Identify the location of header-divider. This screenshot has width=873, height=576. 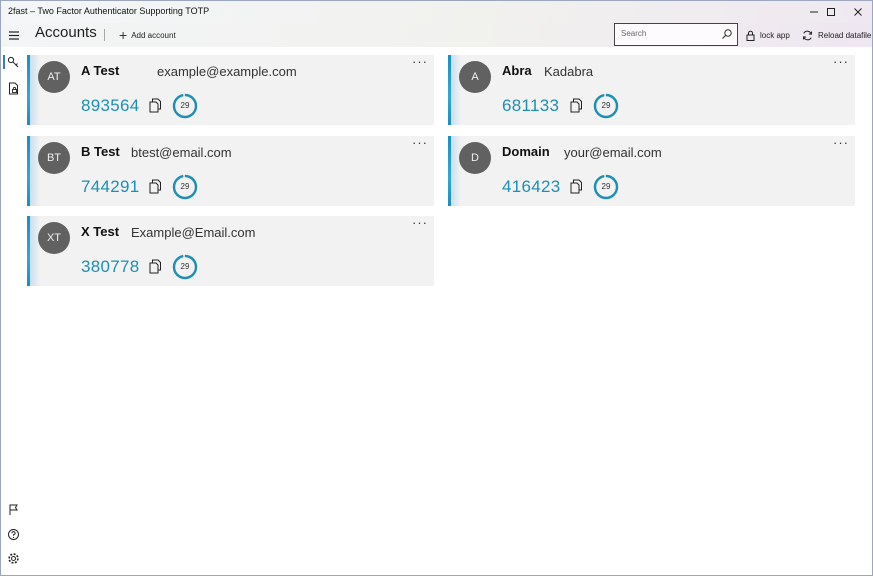
(104, 35).